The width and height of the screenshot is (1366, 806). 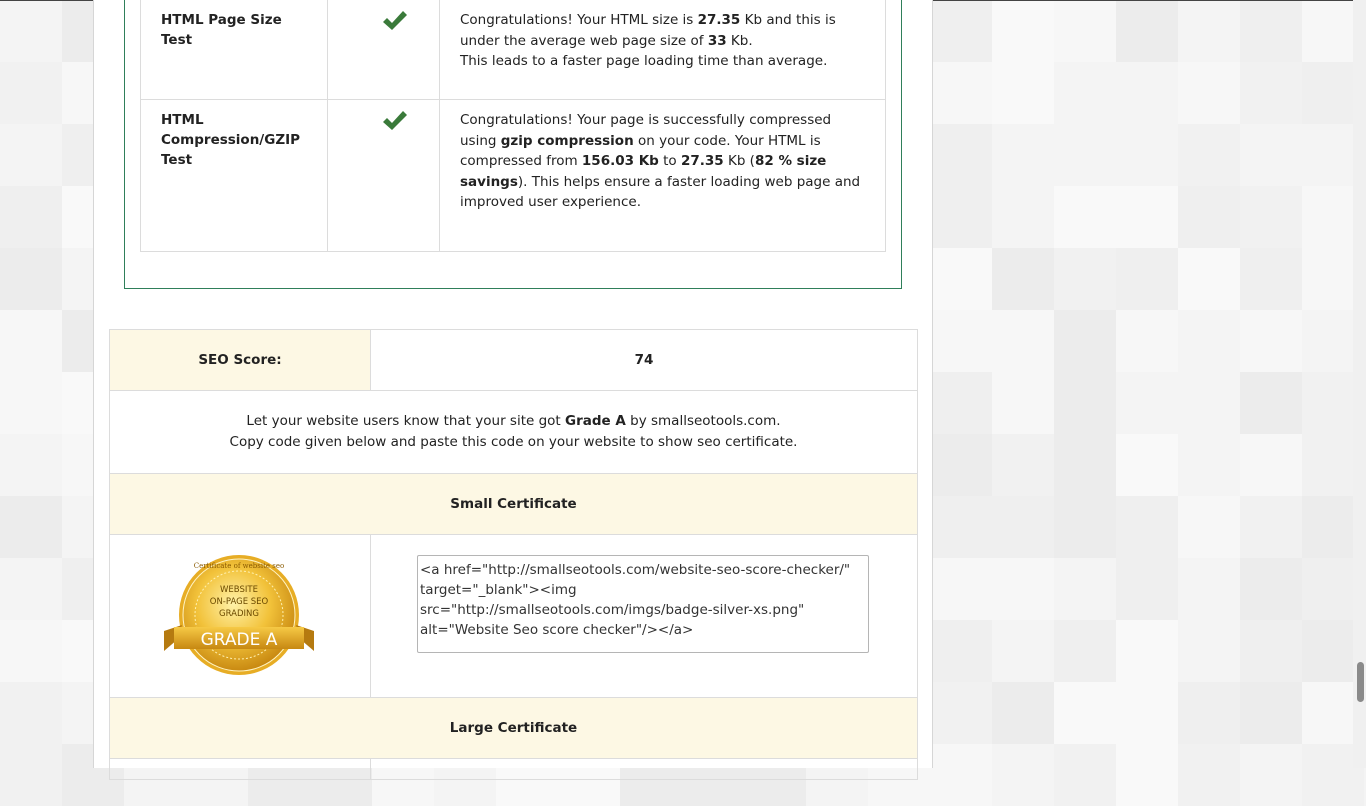 I want to click on test-name: HTML Compression/GZIP Test, so click(x=234, y=175).